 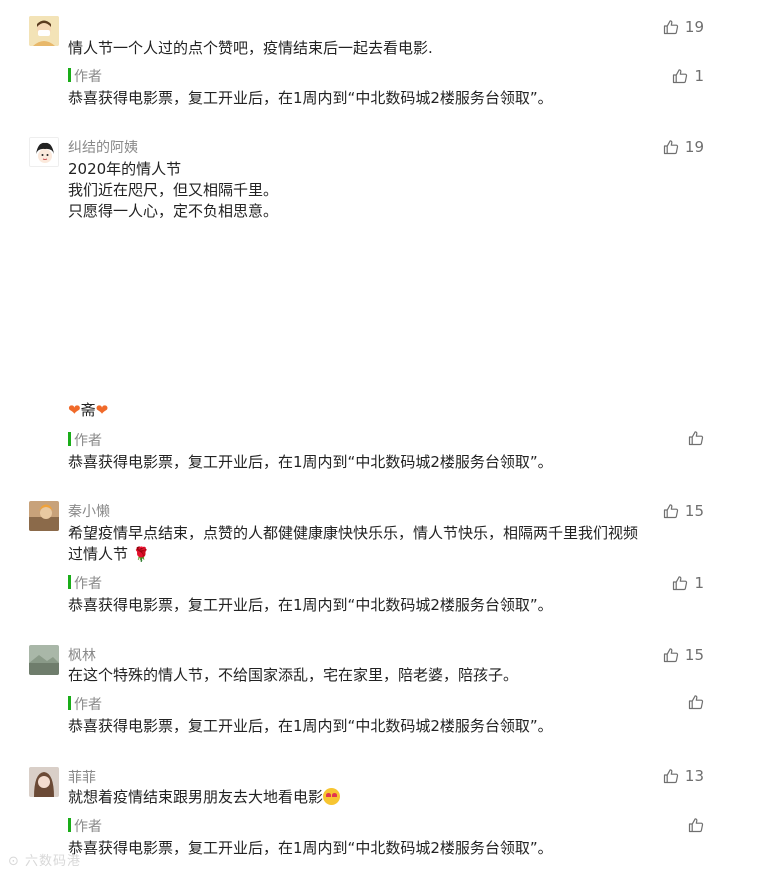 I want to click on comment-text: 情人节一个人过的点个赞吧，疫情结束后一起去看电影., so click(x=250, y=48).